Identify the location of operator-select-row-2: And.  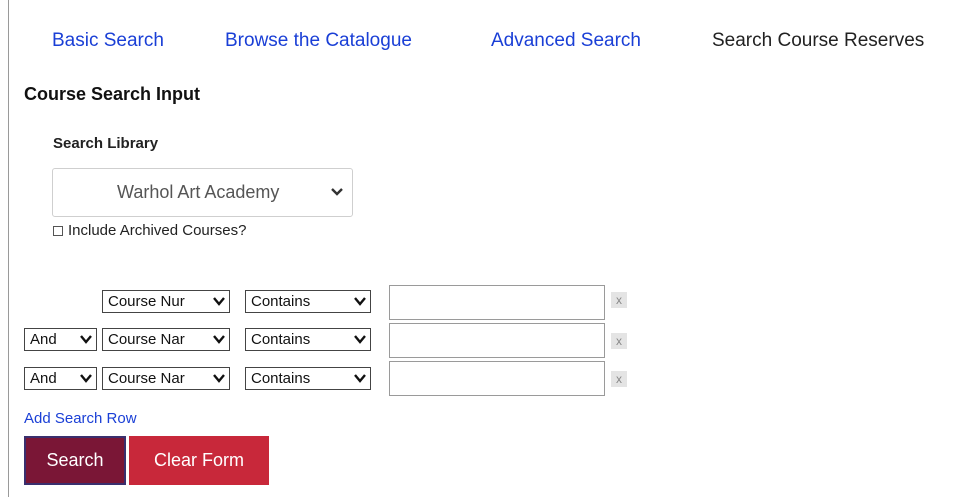
(60, 339).